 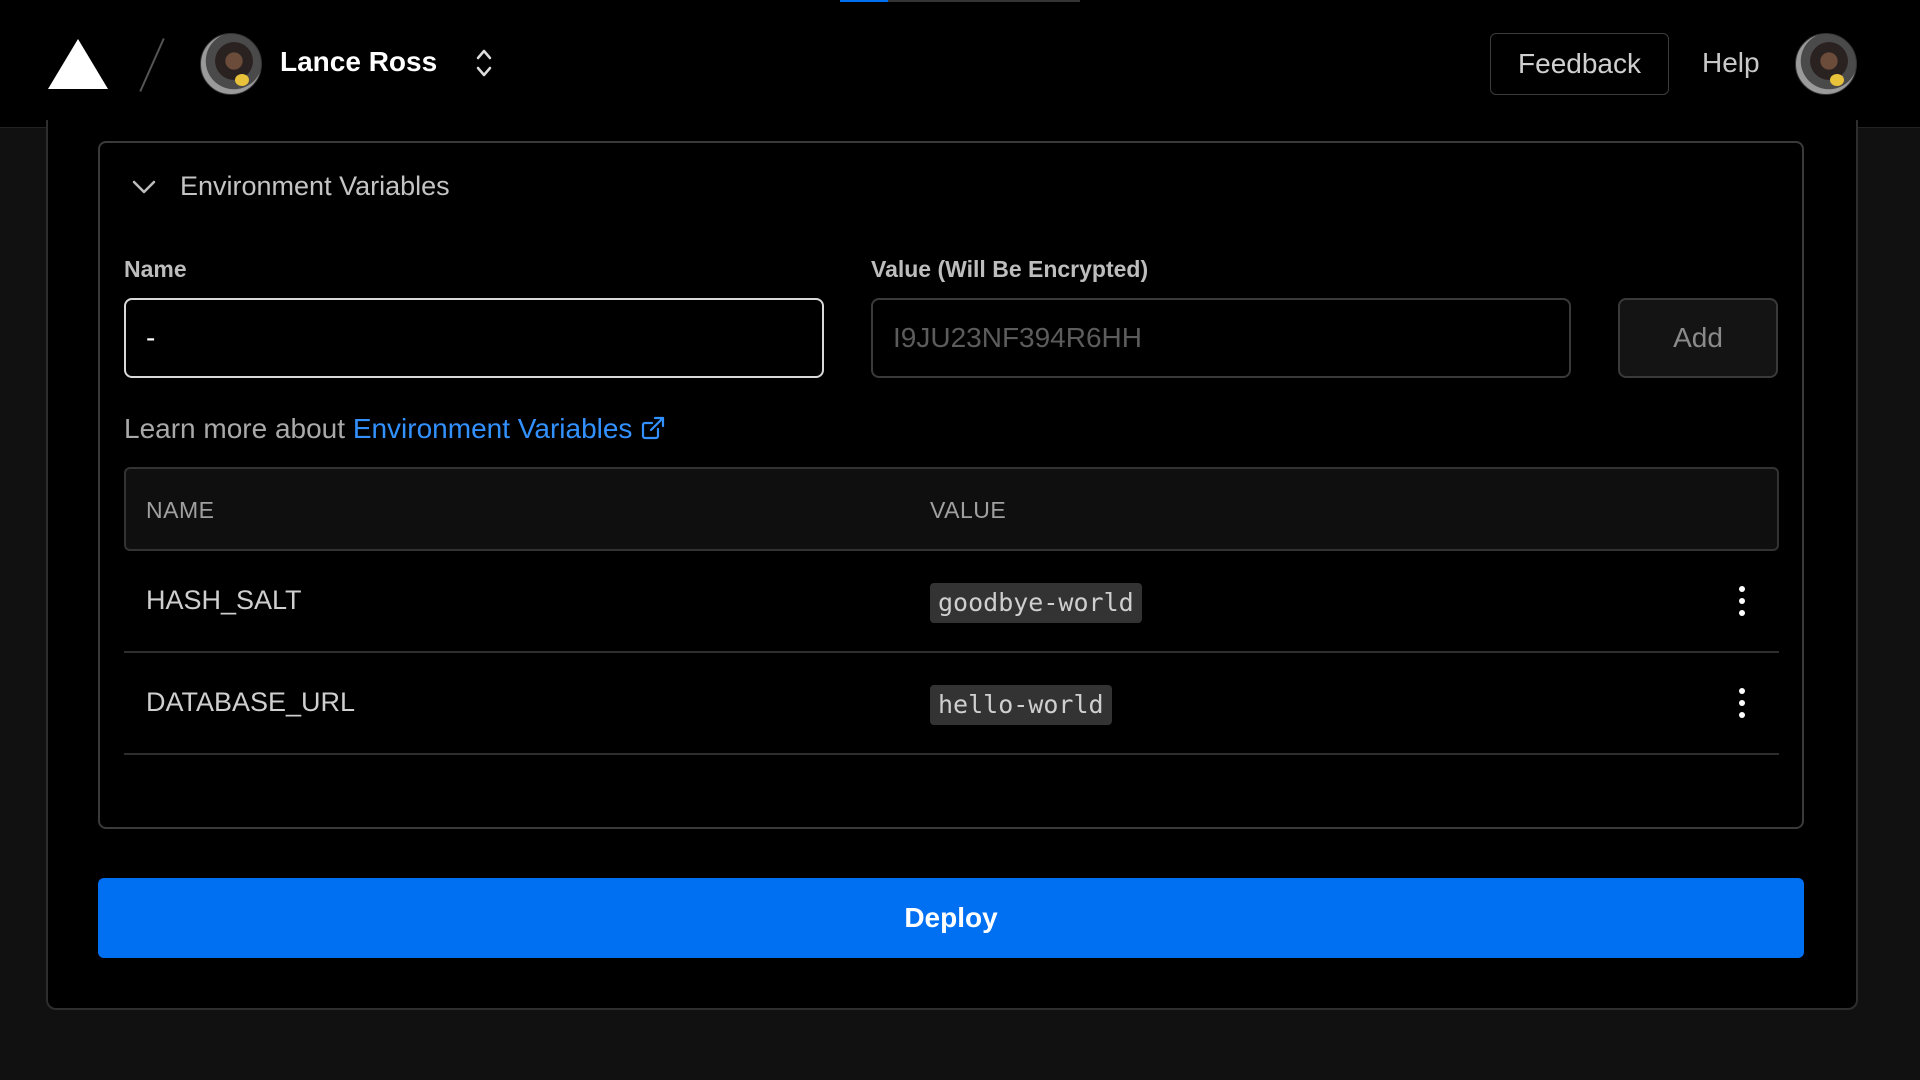 I want to click on user-avatar, so click(x=1826, y=64).